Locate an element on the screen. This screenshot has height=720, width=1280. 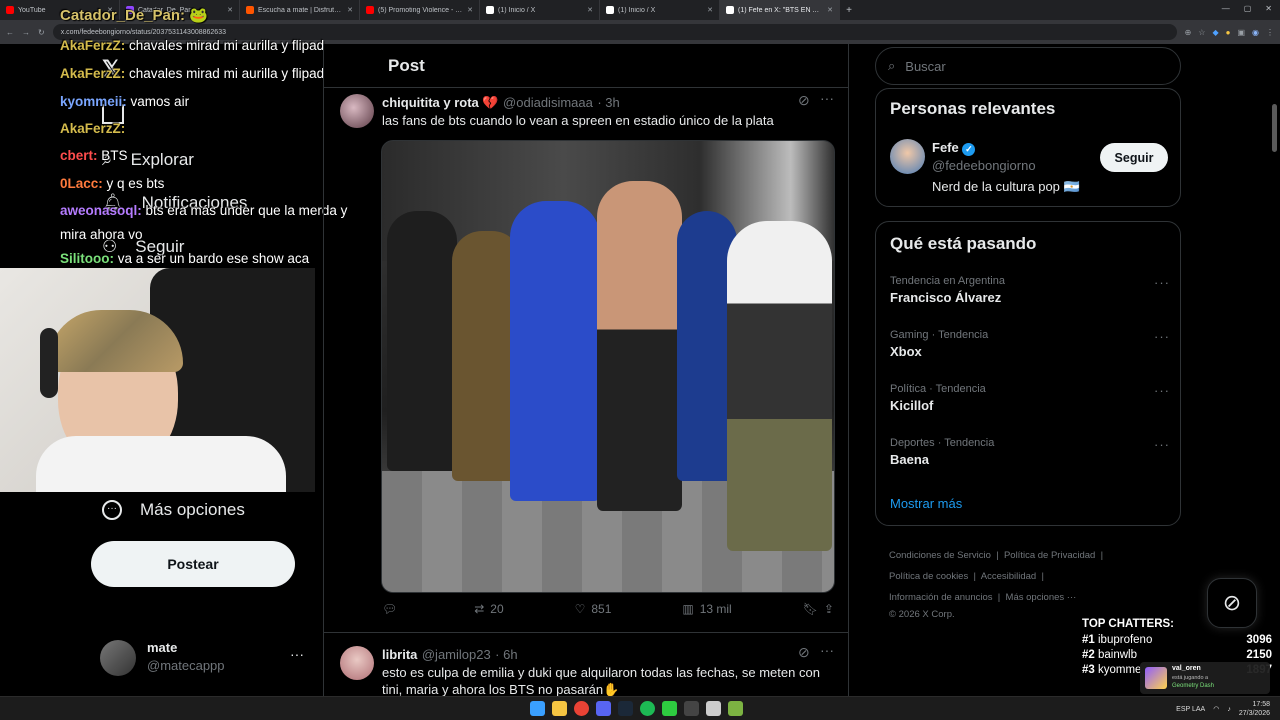
account-avatar is located at coordinates (118, 658).